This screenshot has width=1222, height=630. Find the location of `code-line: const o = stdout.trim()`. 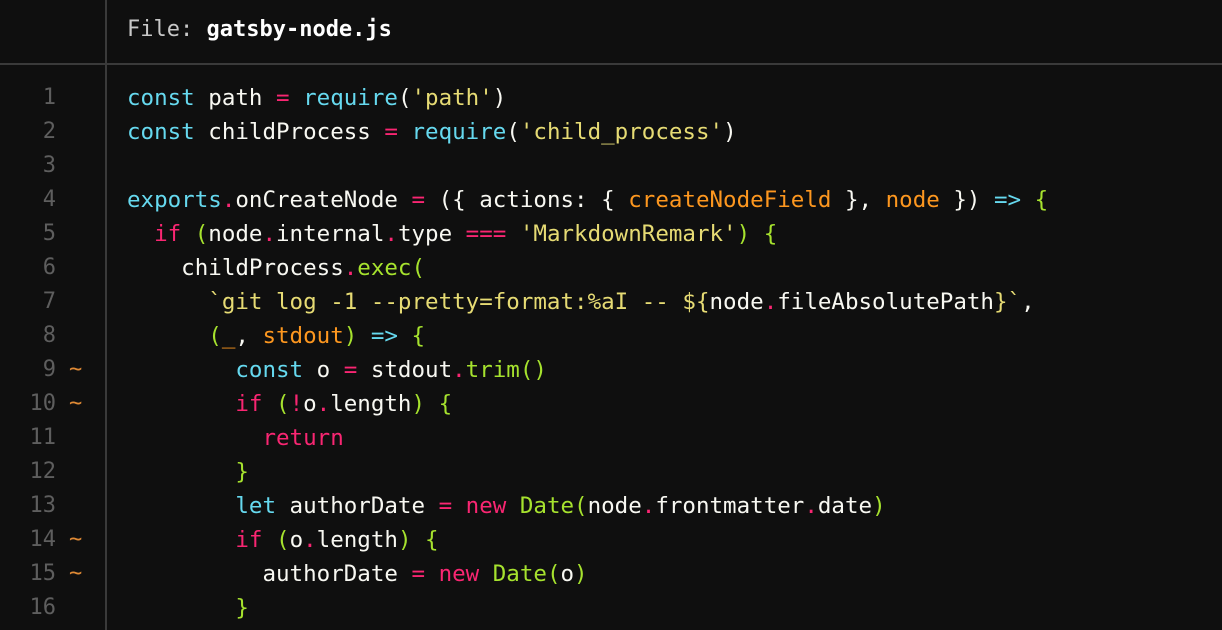

code-line: const o = stdout.trim() is located at coordinates (587, 370).